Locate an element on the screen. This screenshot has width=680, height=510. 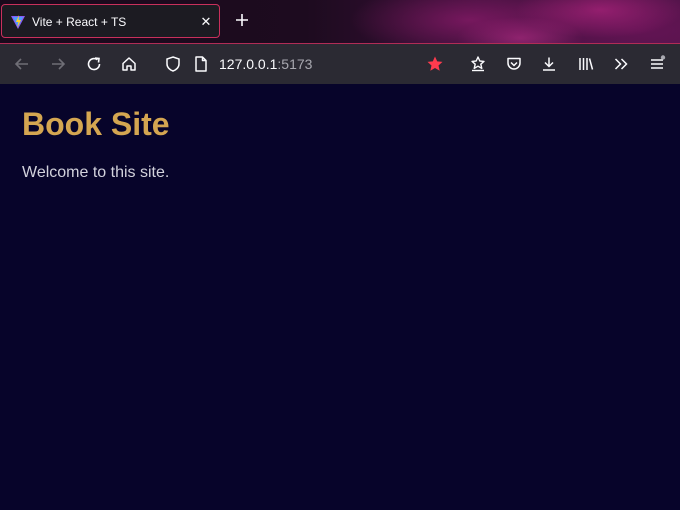
hamburger-menu-icon is located at coordinates (658, 62).